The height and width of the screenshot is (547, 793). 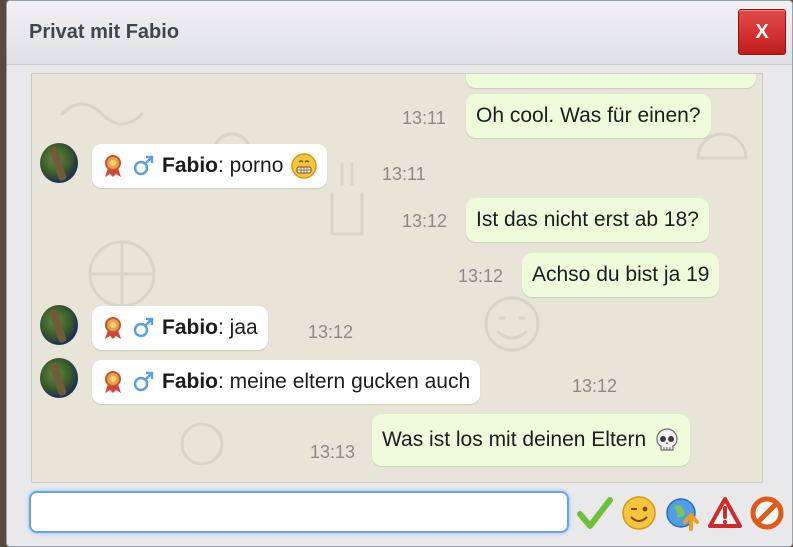 What do you see at coordinates (238, 327) in the screenshot?
I see `message-text: : jaa` at bounding box center [238, 327].